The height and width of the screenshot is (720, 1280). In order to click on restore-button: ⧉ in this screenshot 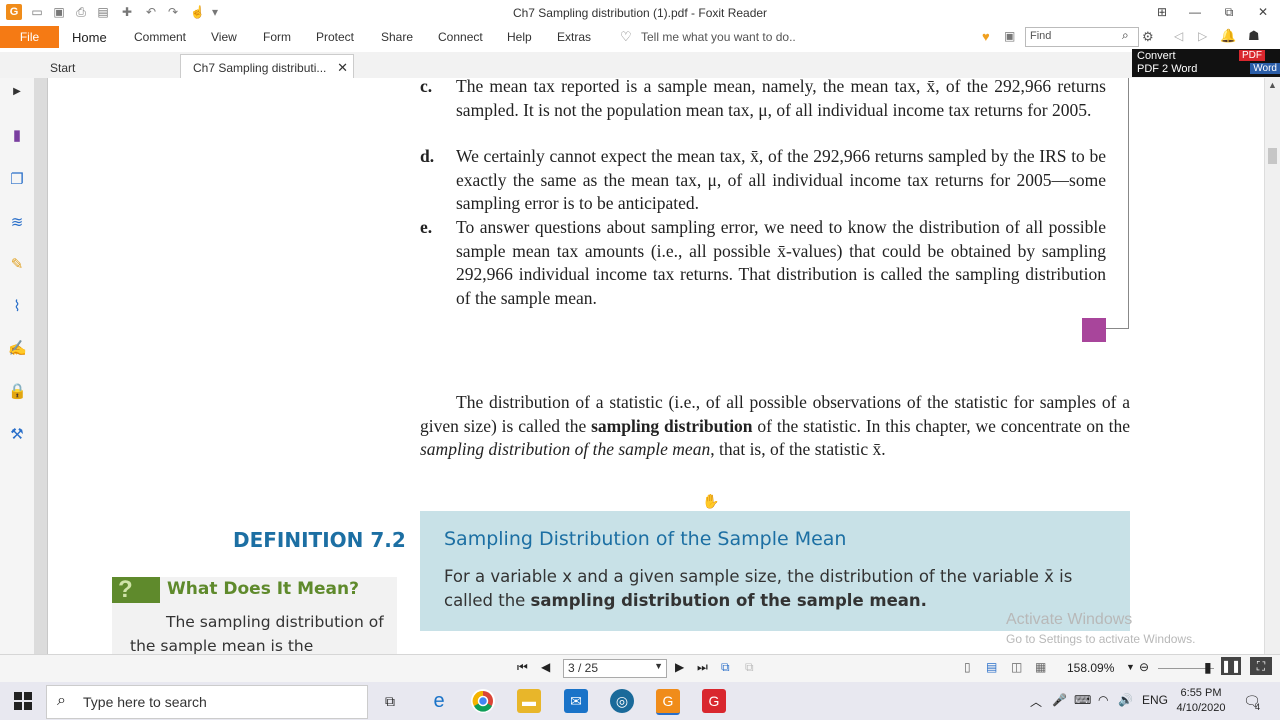, I will do `click(1229, 12)`.